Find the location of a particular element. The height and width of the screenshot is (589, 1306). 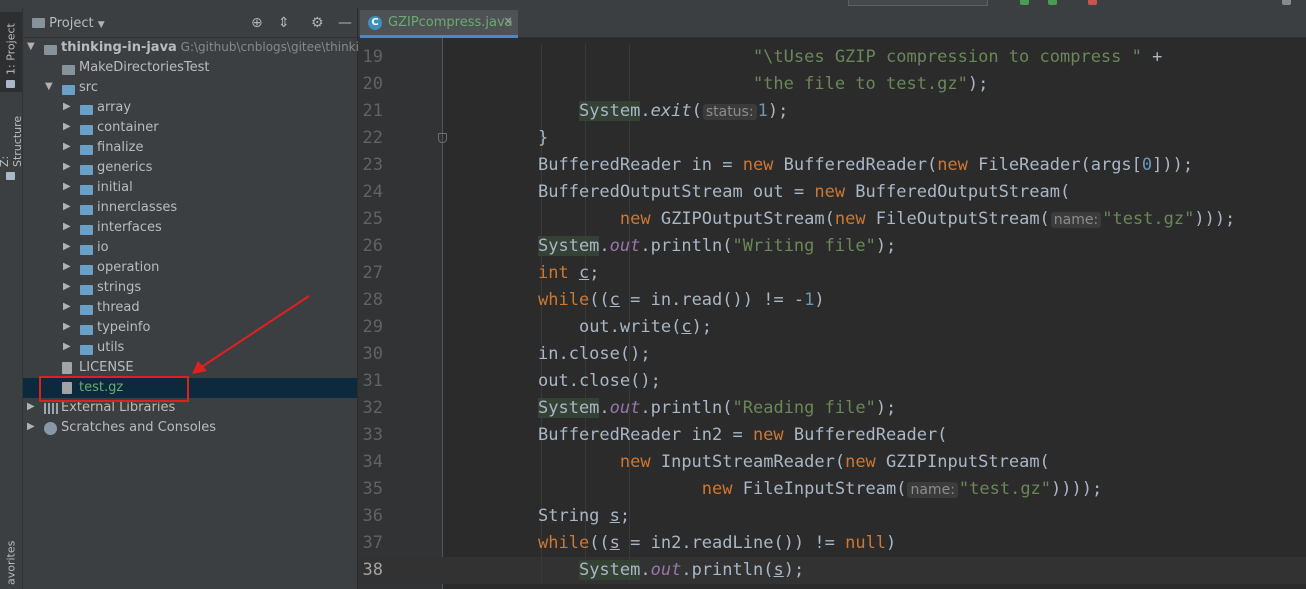

tree-item-label: operation is located at coordinates (128, 267).